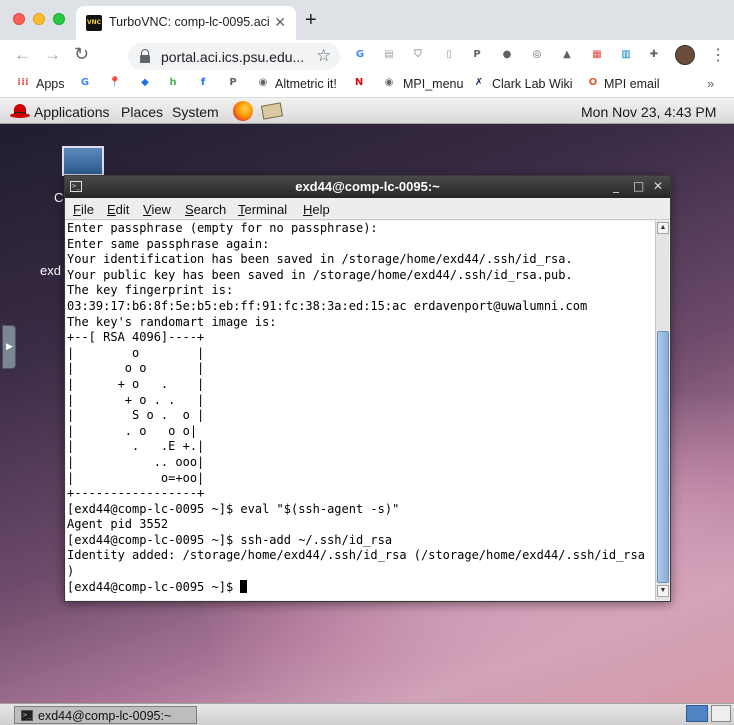  What do you see at coordinates (189, 22) in the screenshot?
I see `tab-title: TurboVNC: comp-lc-0095.aci` at bounding box center [189, 22].